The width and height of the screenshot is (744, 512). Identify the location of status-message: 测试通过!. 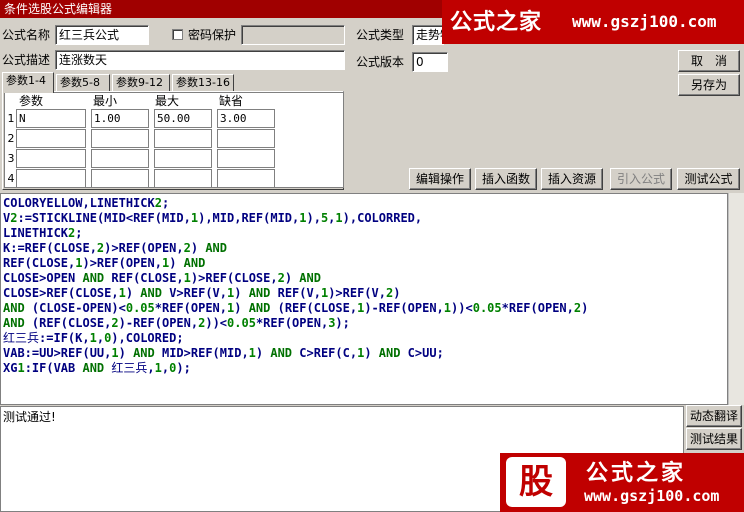
(29, 417).